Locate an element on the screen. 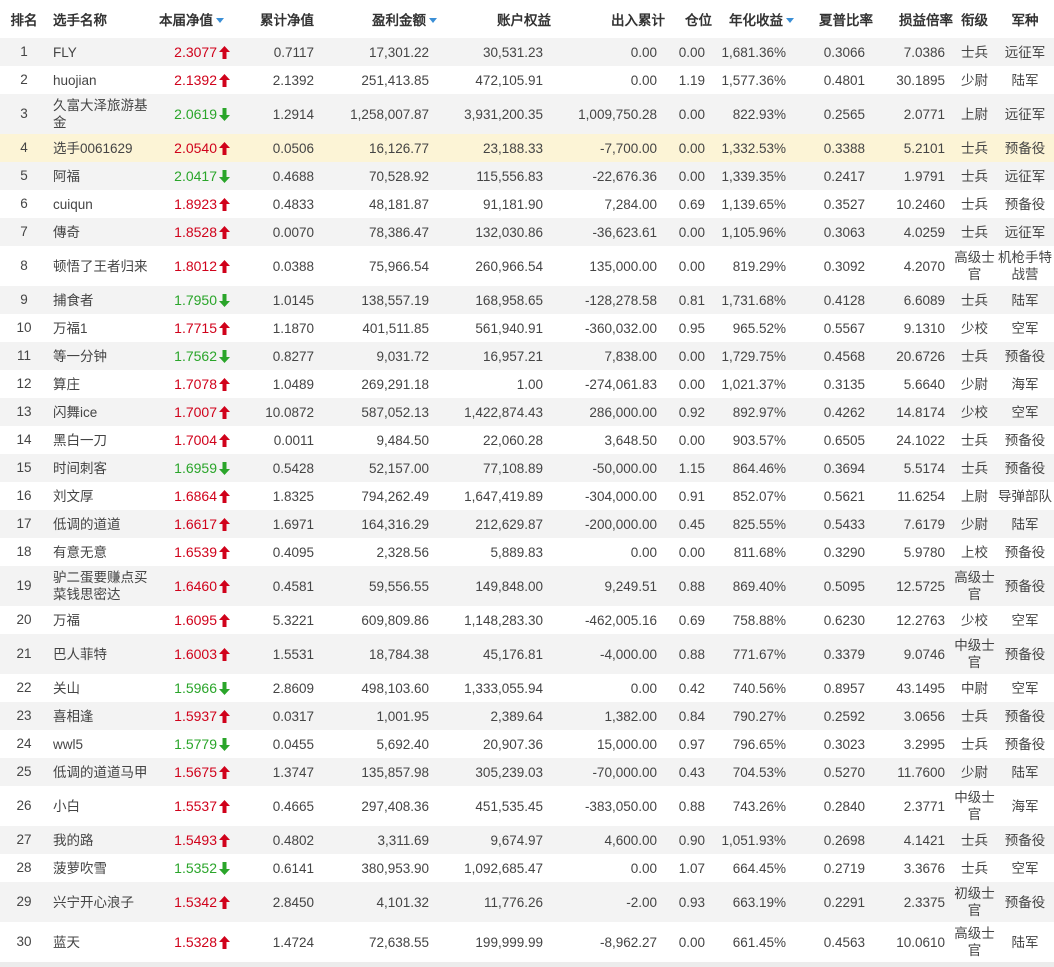 The image size is (1054, 967). rank-title-cell: 上尉 is located at coordinates (974, 496).